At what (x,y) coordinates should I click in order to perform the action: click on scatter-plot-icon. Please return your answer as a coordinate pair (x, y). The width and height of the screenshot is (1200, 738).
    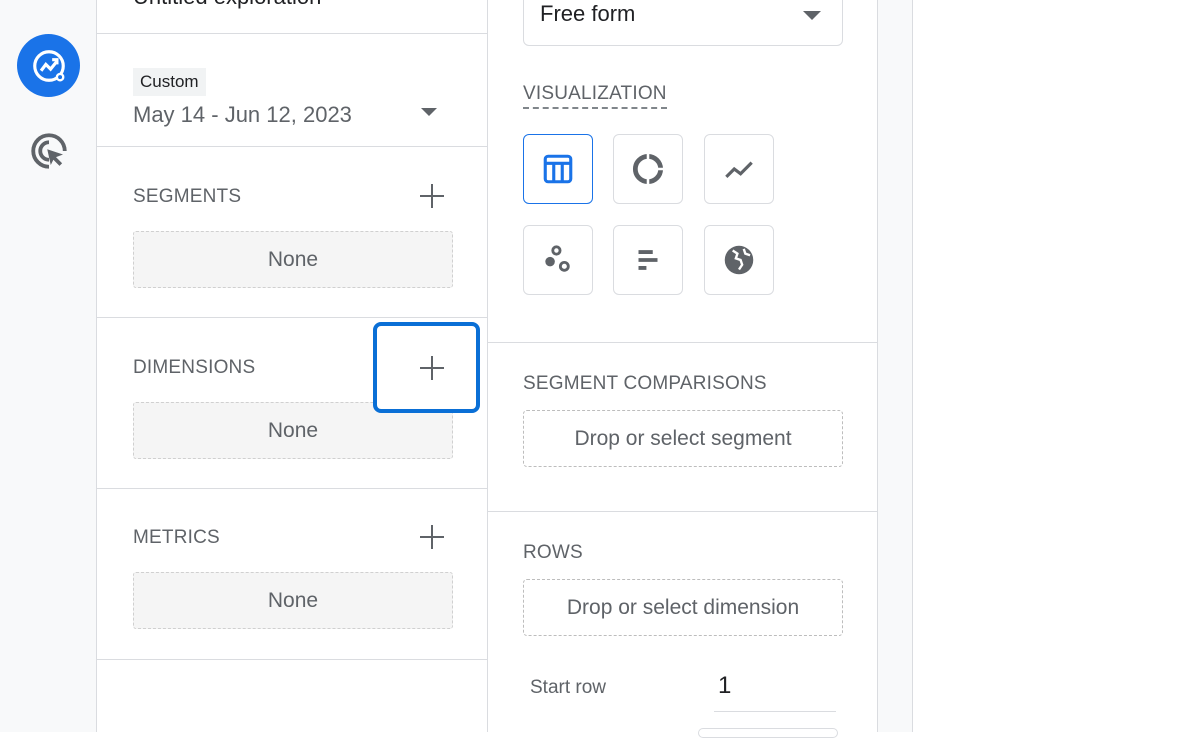
    Looking at the image, I should click on (557, 258).